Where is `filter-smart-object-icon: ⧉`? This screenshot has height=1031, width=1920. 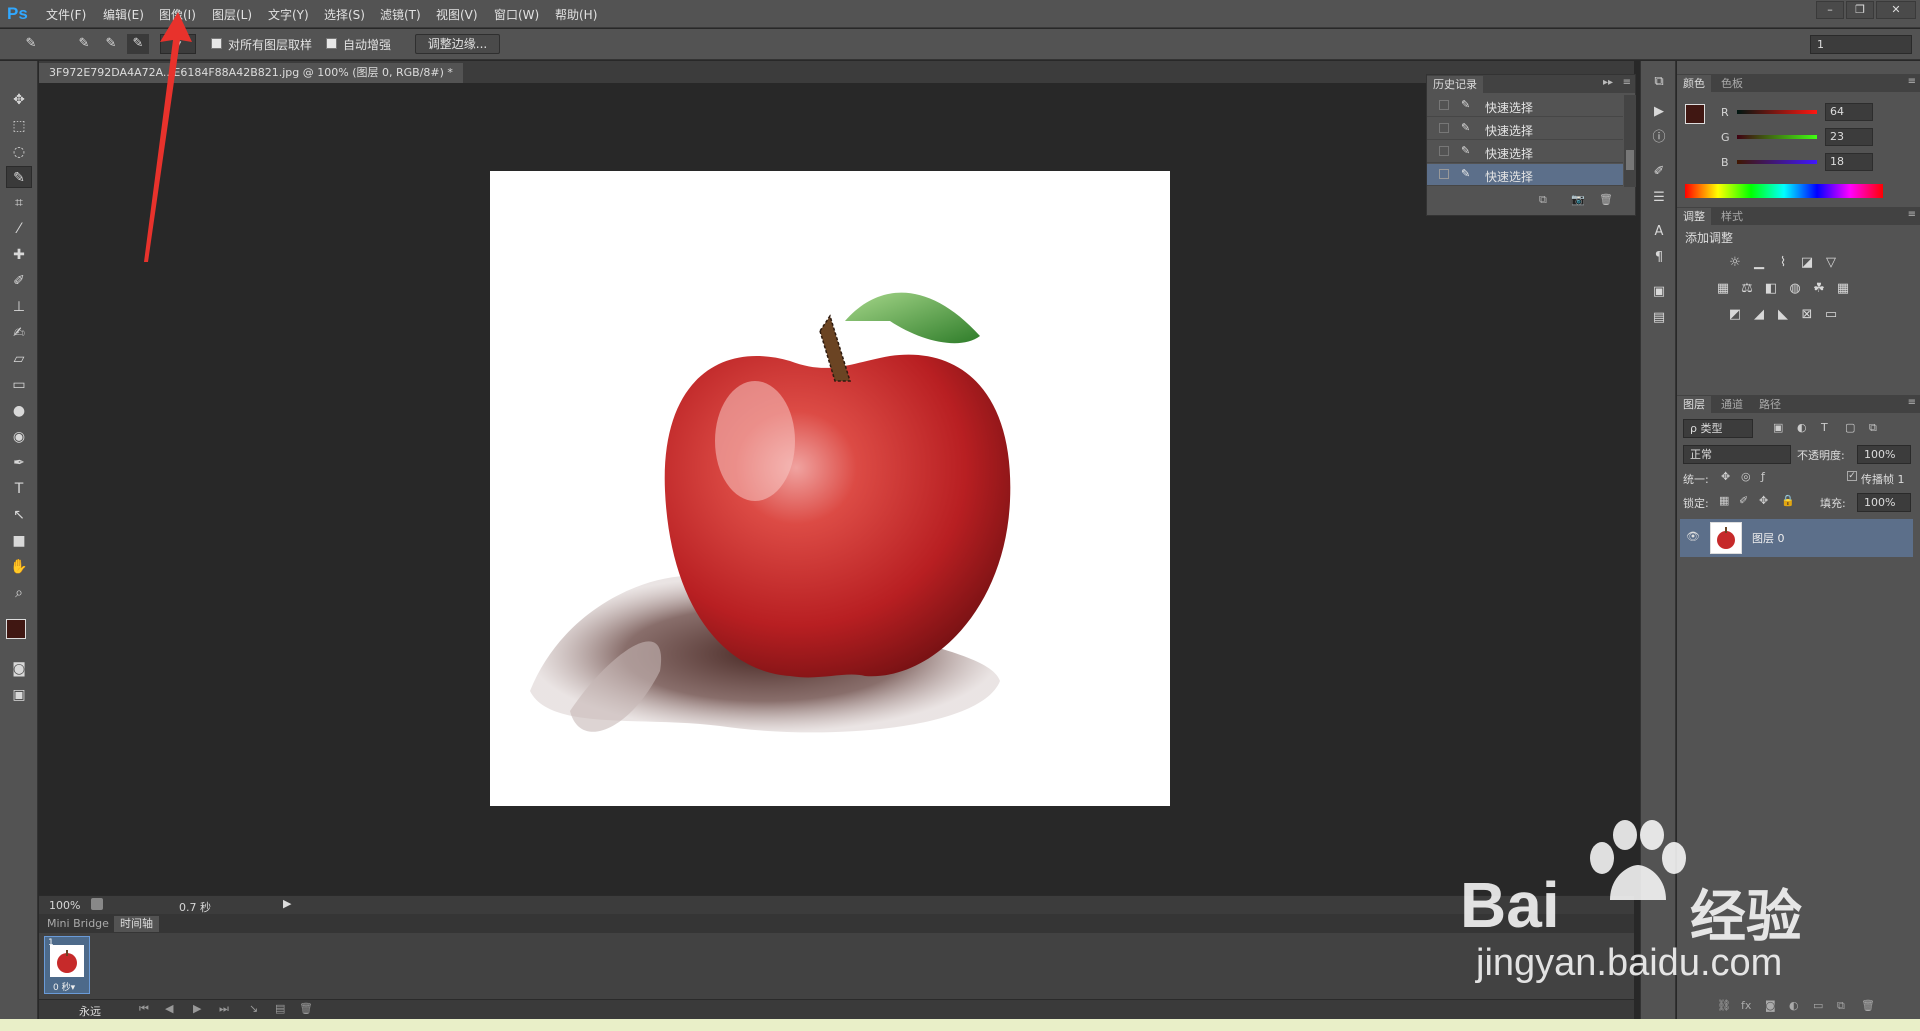
filter-smart-object-icon: ⧉ is located at coordinates (1873, 428).